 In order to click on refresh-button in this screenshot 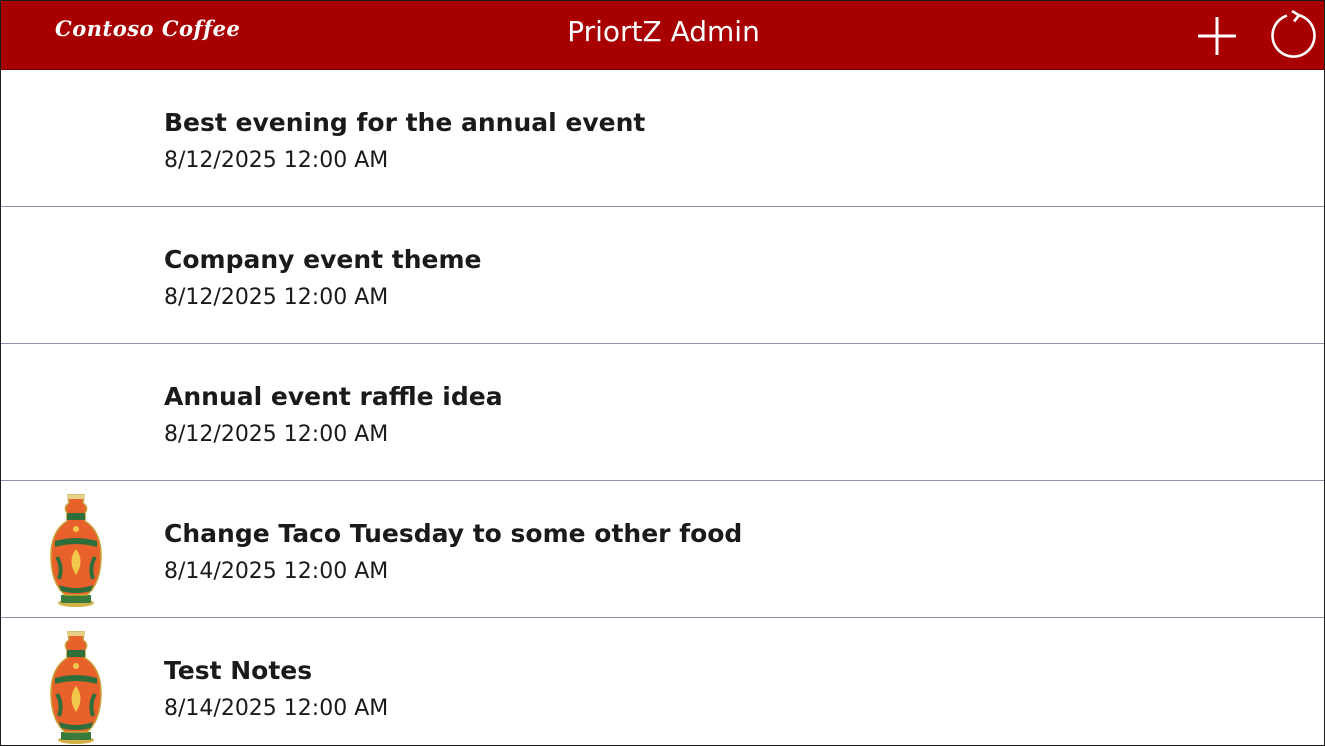, I will do `click(1295, 35)`.